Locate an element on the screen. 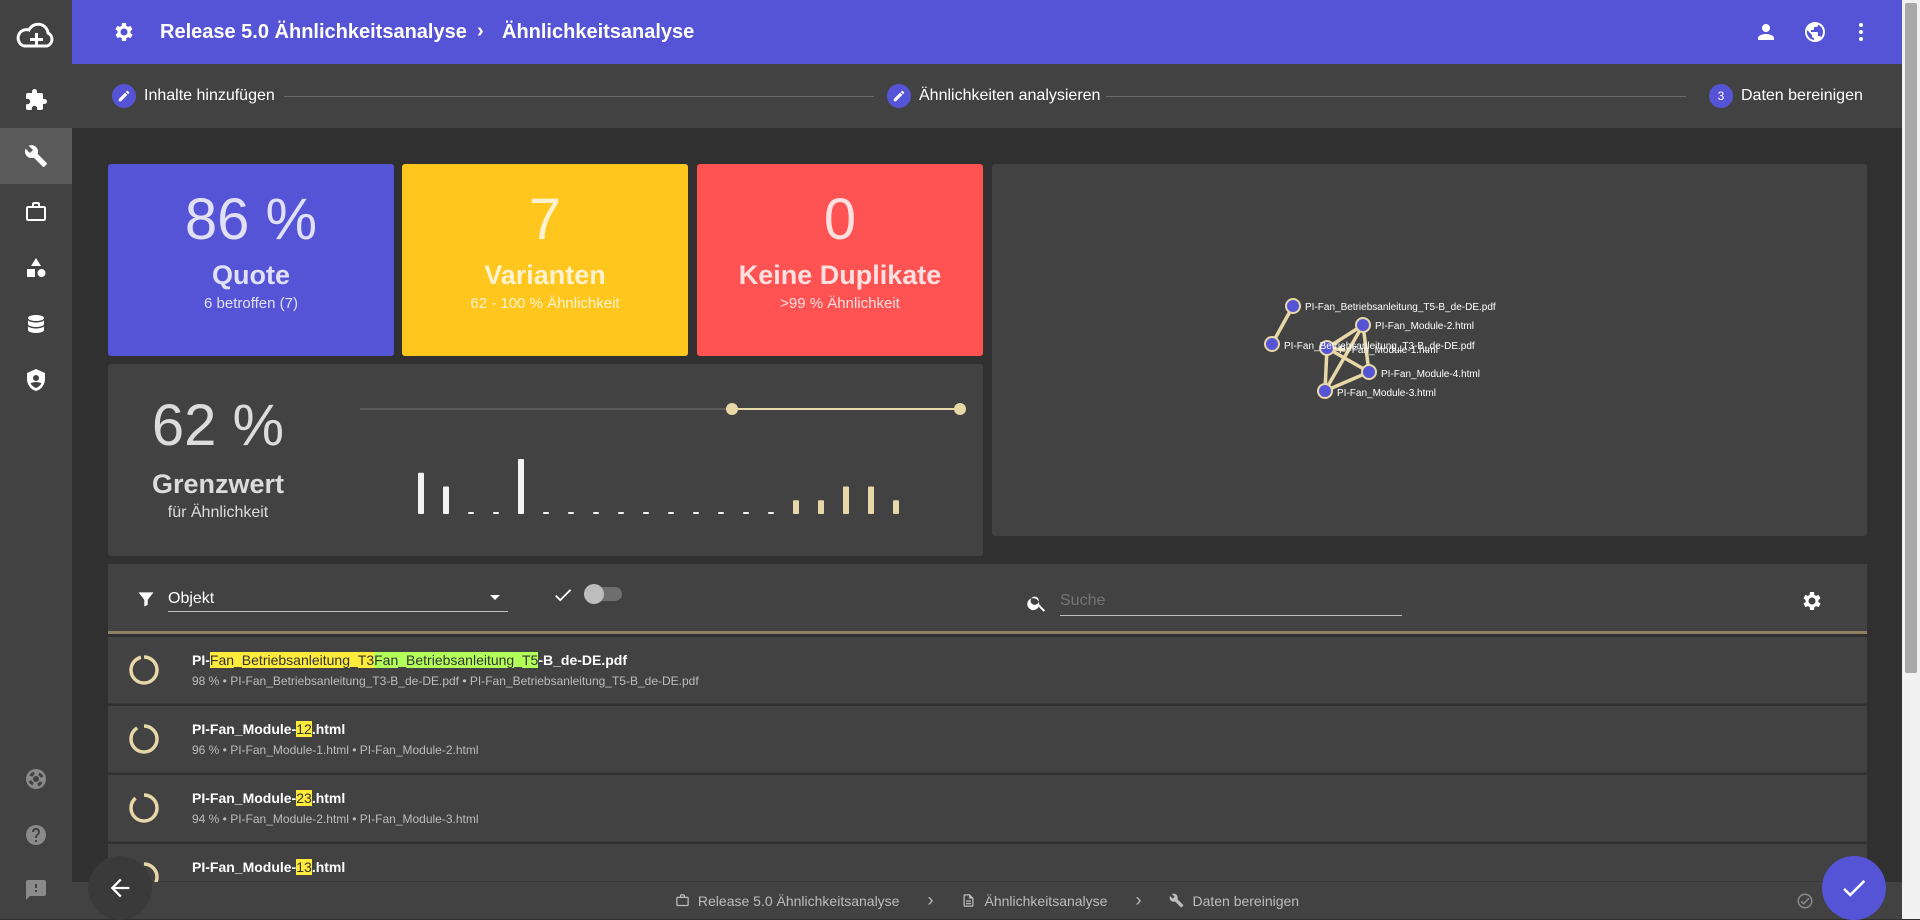  scrollbar is located at coordinates (1911, 459).